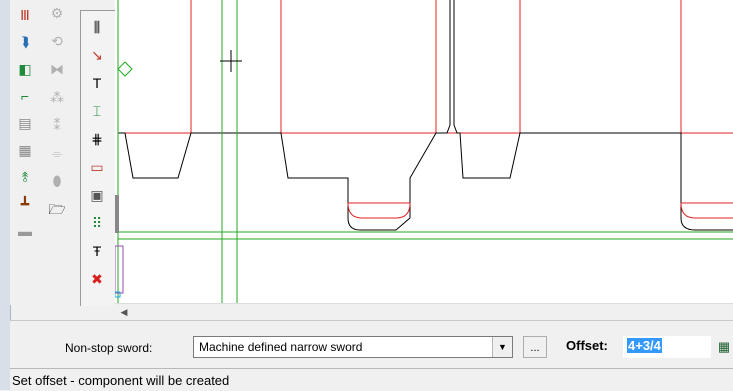 This screenshot has height=391, width=733. What do you see at coordinates (57, 181) in the screenshot?
I see `blob-shape-tool-icon: ⬮` at bounding box center [57, 181].